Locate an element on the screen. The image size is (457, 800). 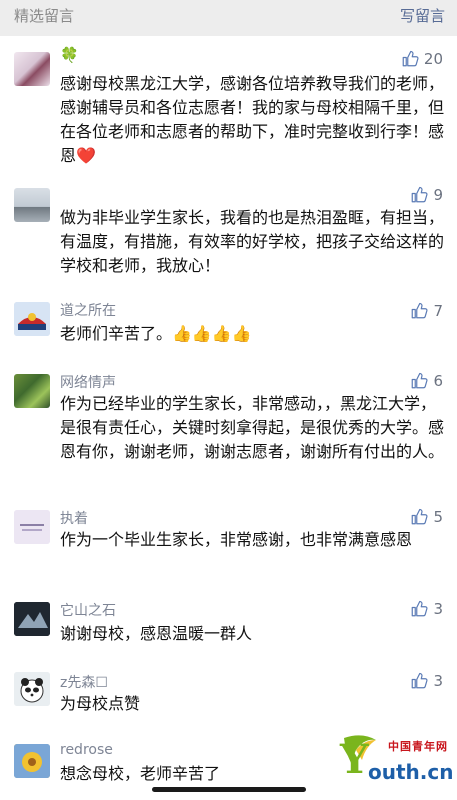
top-bar: 精选留言 写留言 is located at coordinates (228, 18).